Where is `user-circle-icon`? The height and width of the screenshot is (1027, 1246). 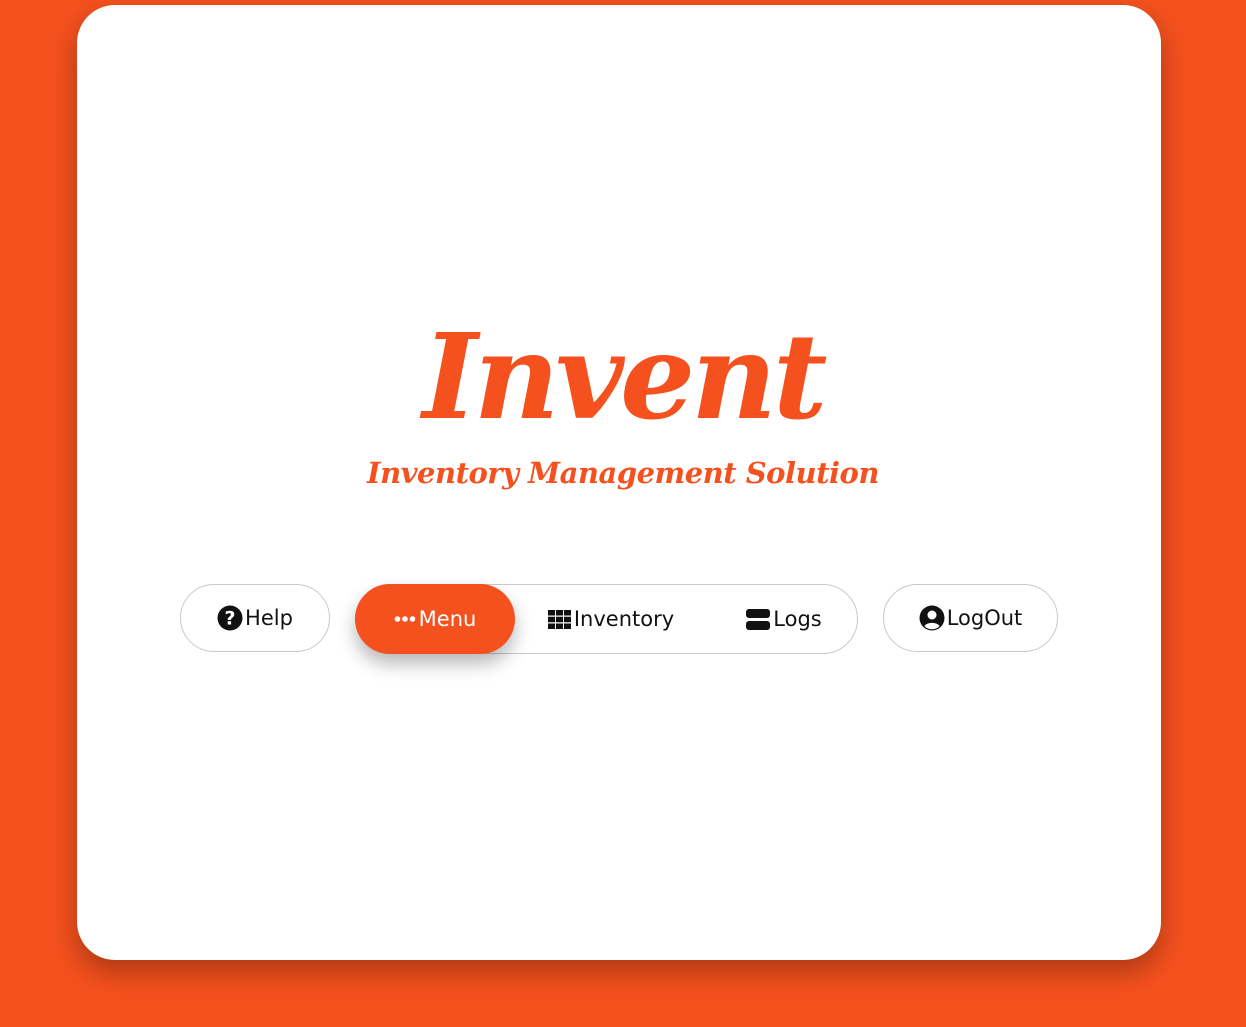 user-circle-icon is located at coordinates (932, 618).